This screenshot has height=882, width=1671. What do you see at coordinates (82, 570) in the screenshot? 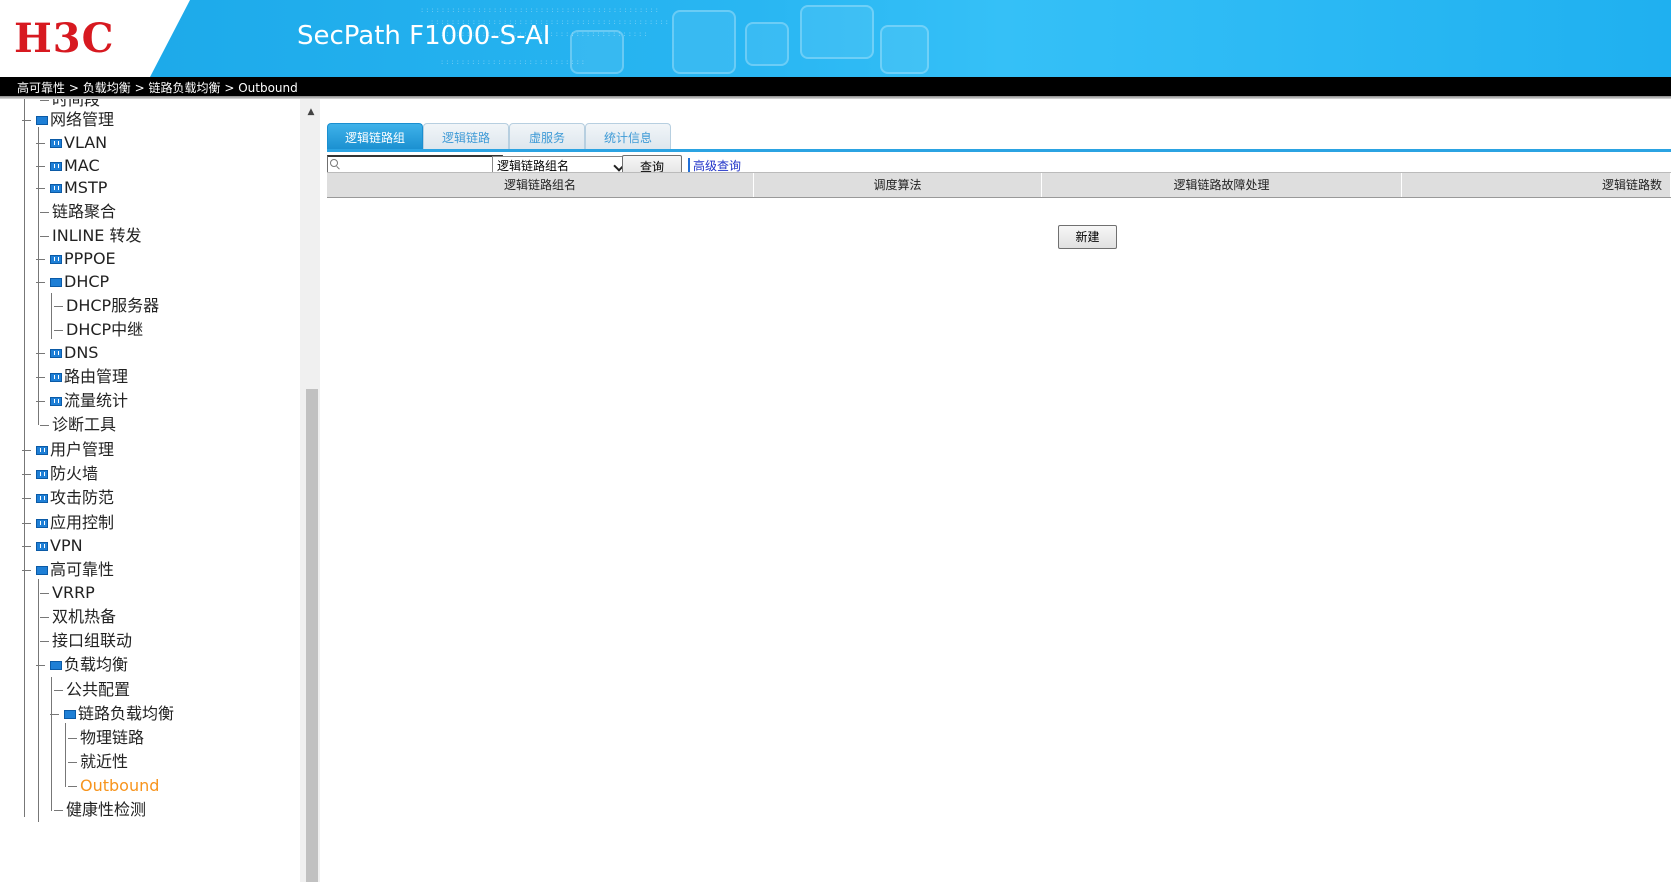
I see `sidebar-item: 高可靠性` at bounding box center [82, 570].